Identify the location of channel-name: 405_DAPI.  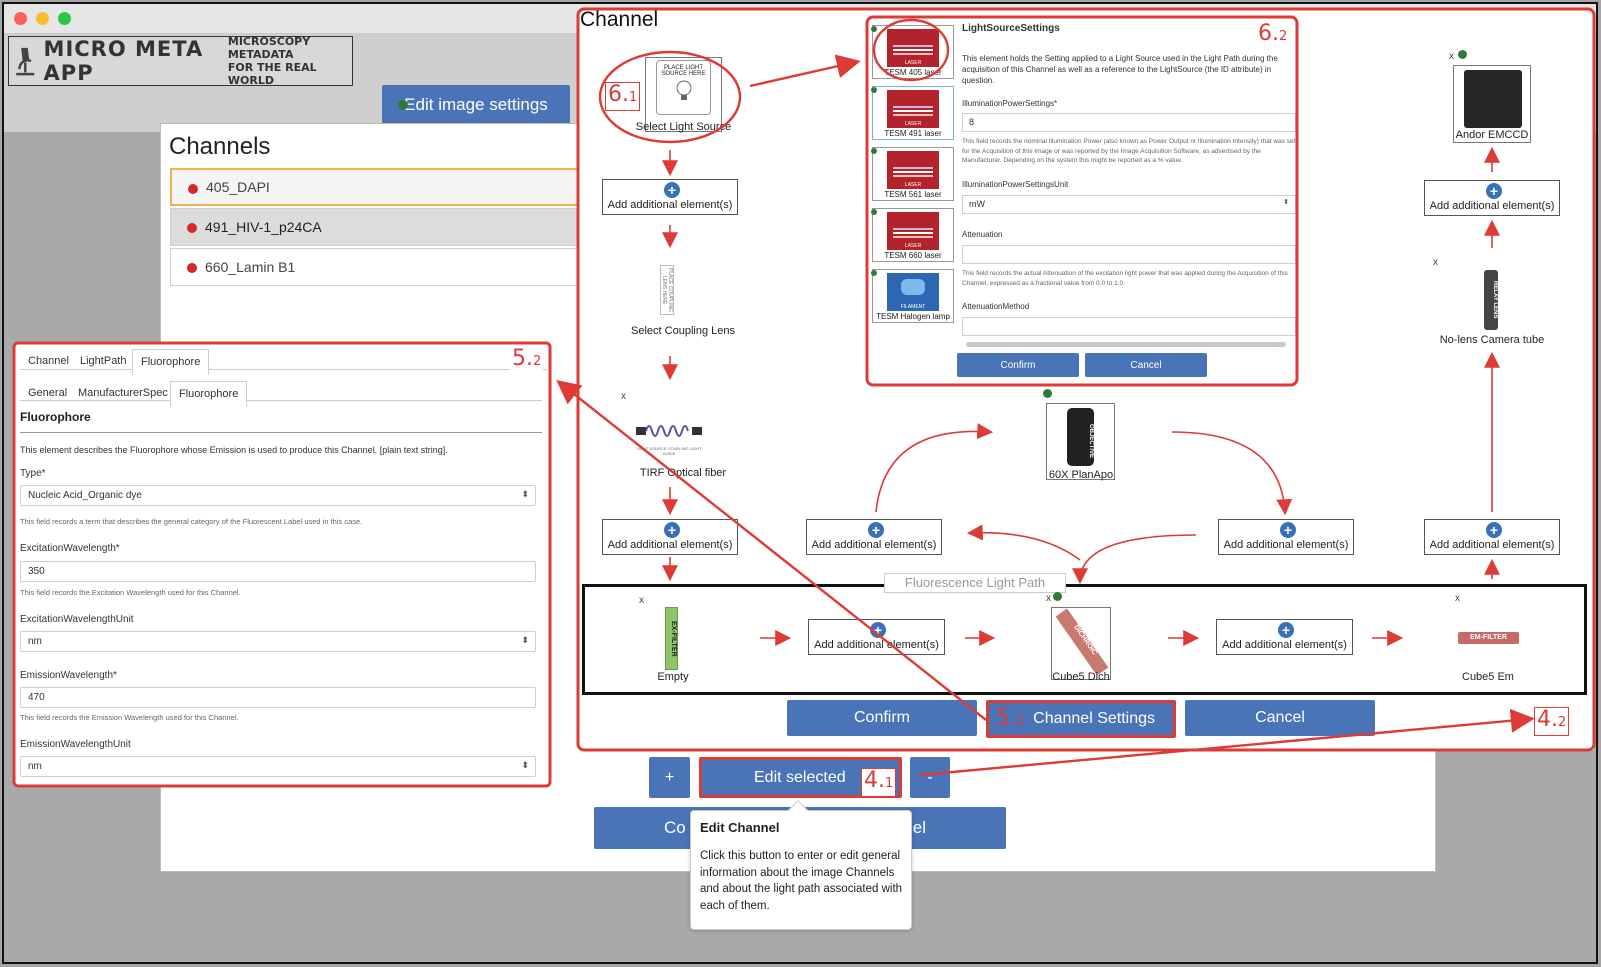
(238, 187).